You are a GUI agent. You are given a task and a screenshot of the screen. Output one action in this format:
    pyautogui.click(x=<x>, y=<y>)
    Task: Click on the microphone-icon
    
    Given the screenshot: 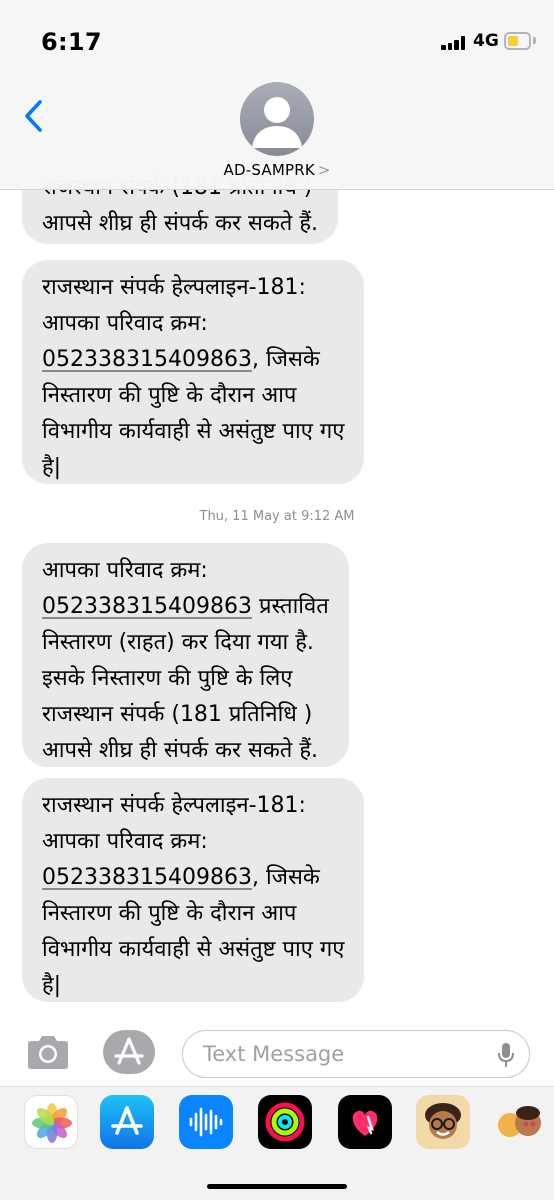 What is the action you would take?
    pyautogui.click(x=506, y=1055)
    